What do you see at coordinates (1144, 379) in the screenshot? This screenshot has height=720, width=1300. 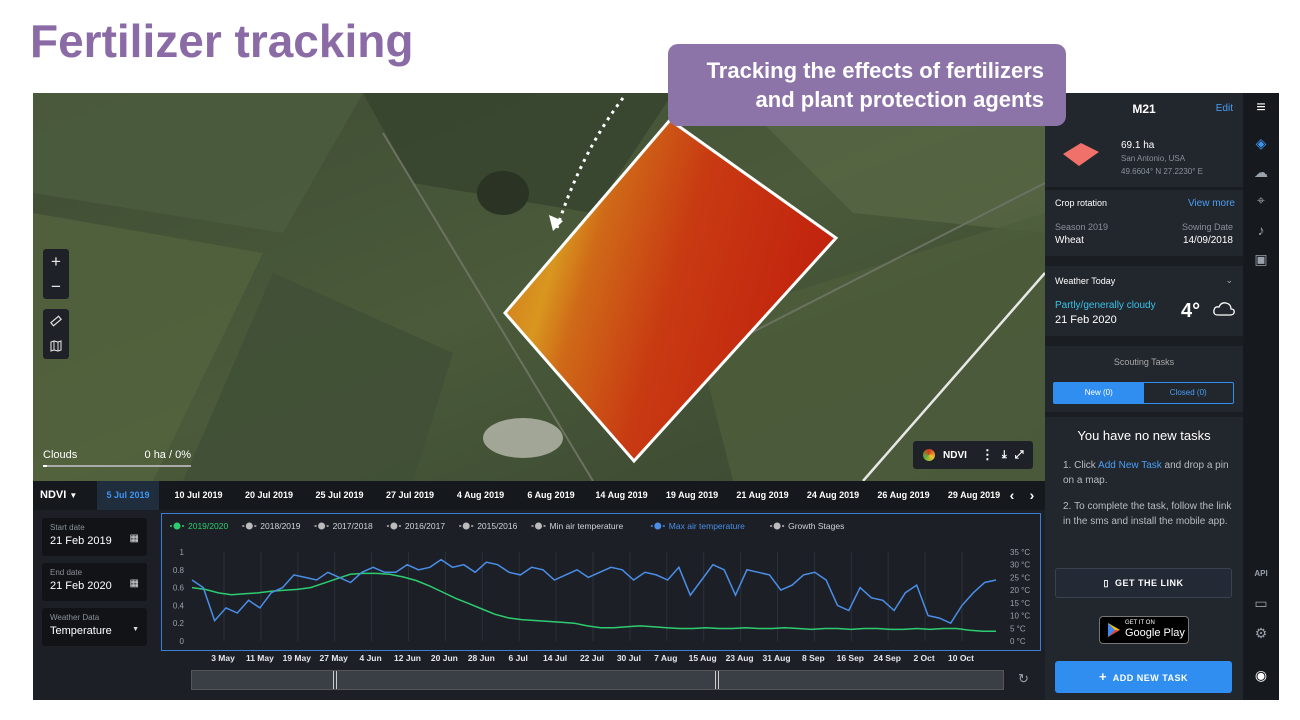 I see `scouting-card: Scouting Tasks New (0) Closed (0)` at bounding box center [1144, 379].